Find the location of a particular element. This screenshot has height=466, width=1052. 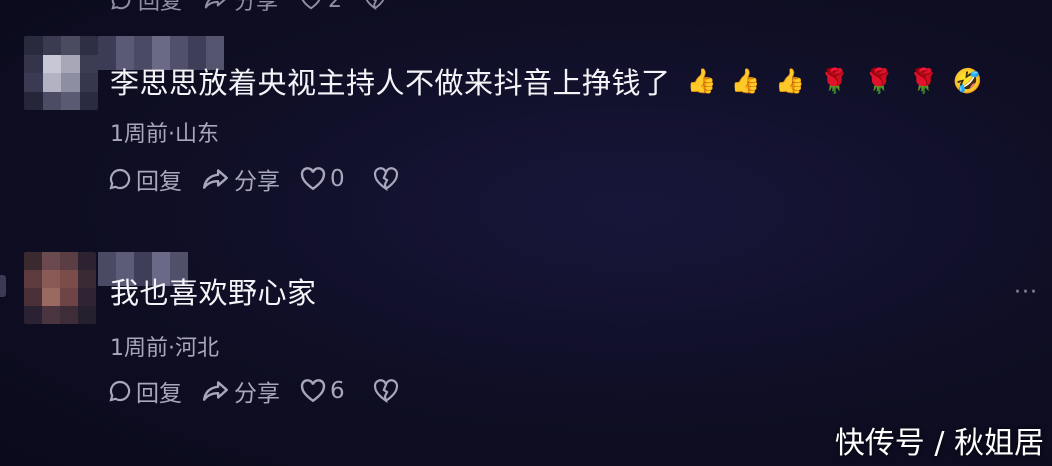

like-button: 6 is located at coordinates (322, 391).